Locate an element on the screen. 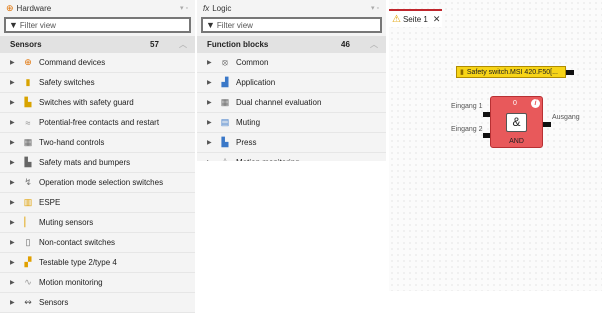 The image size is (602, 313). logic-filter: ▼ Filter view is located at coordinates (291, 25).